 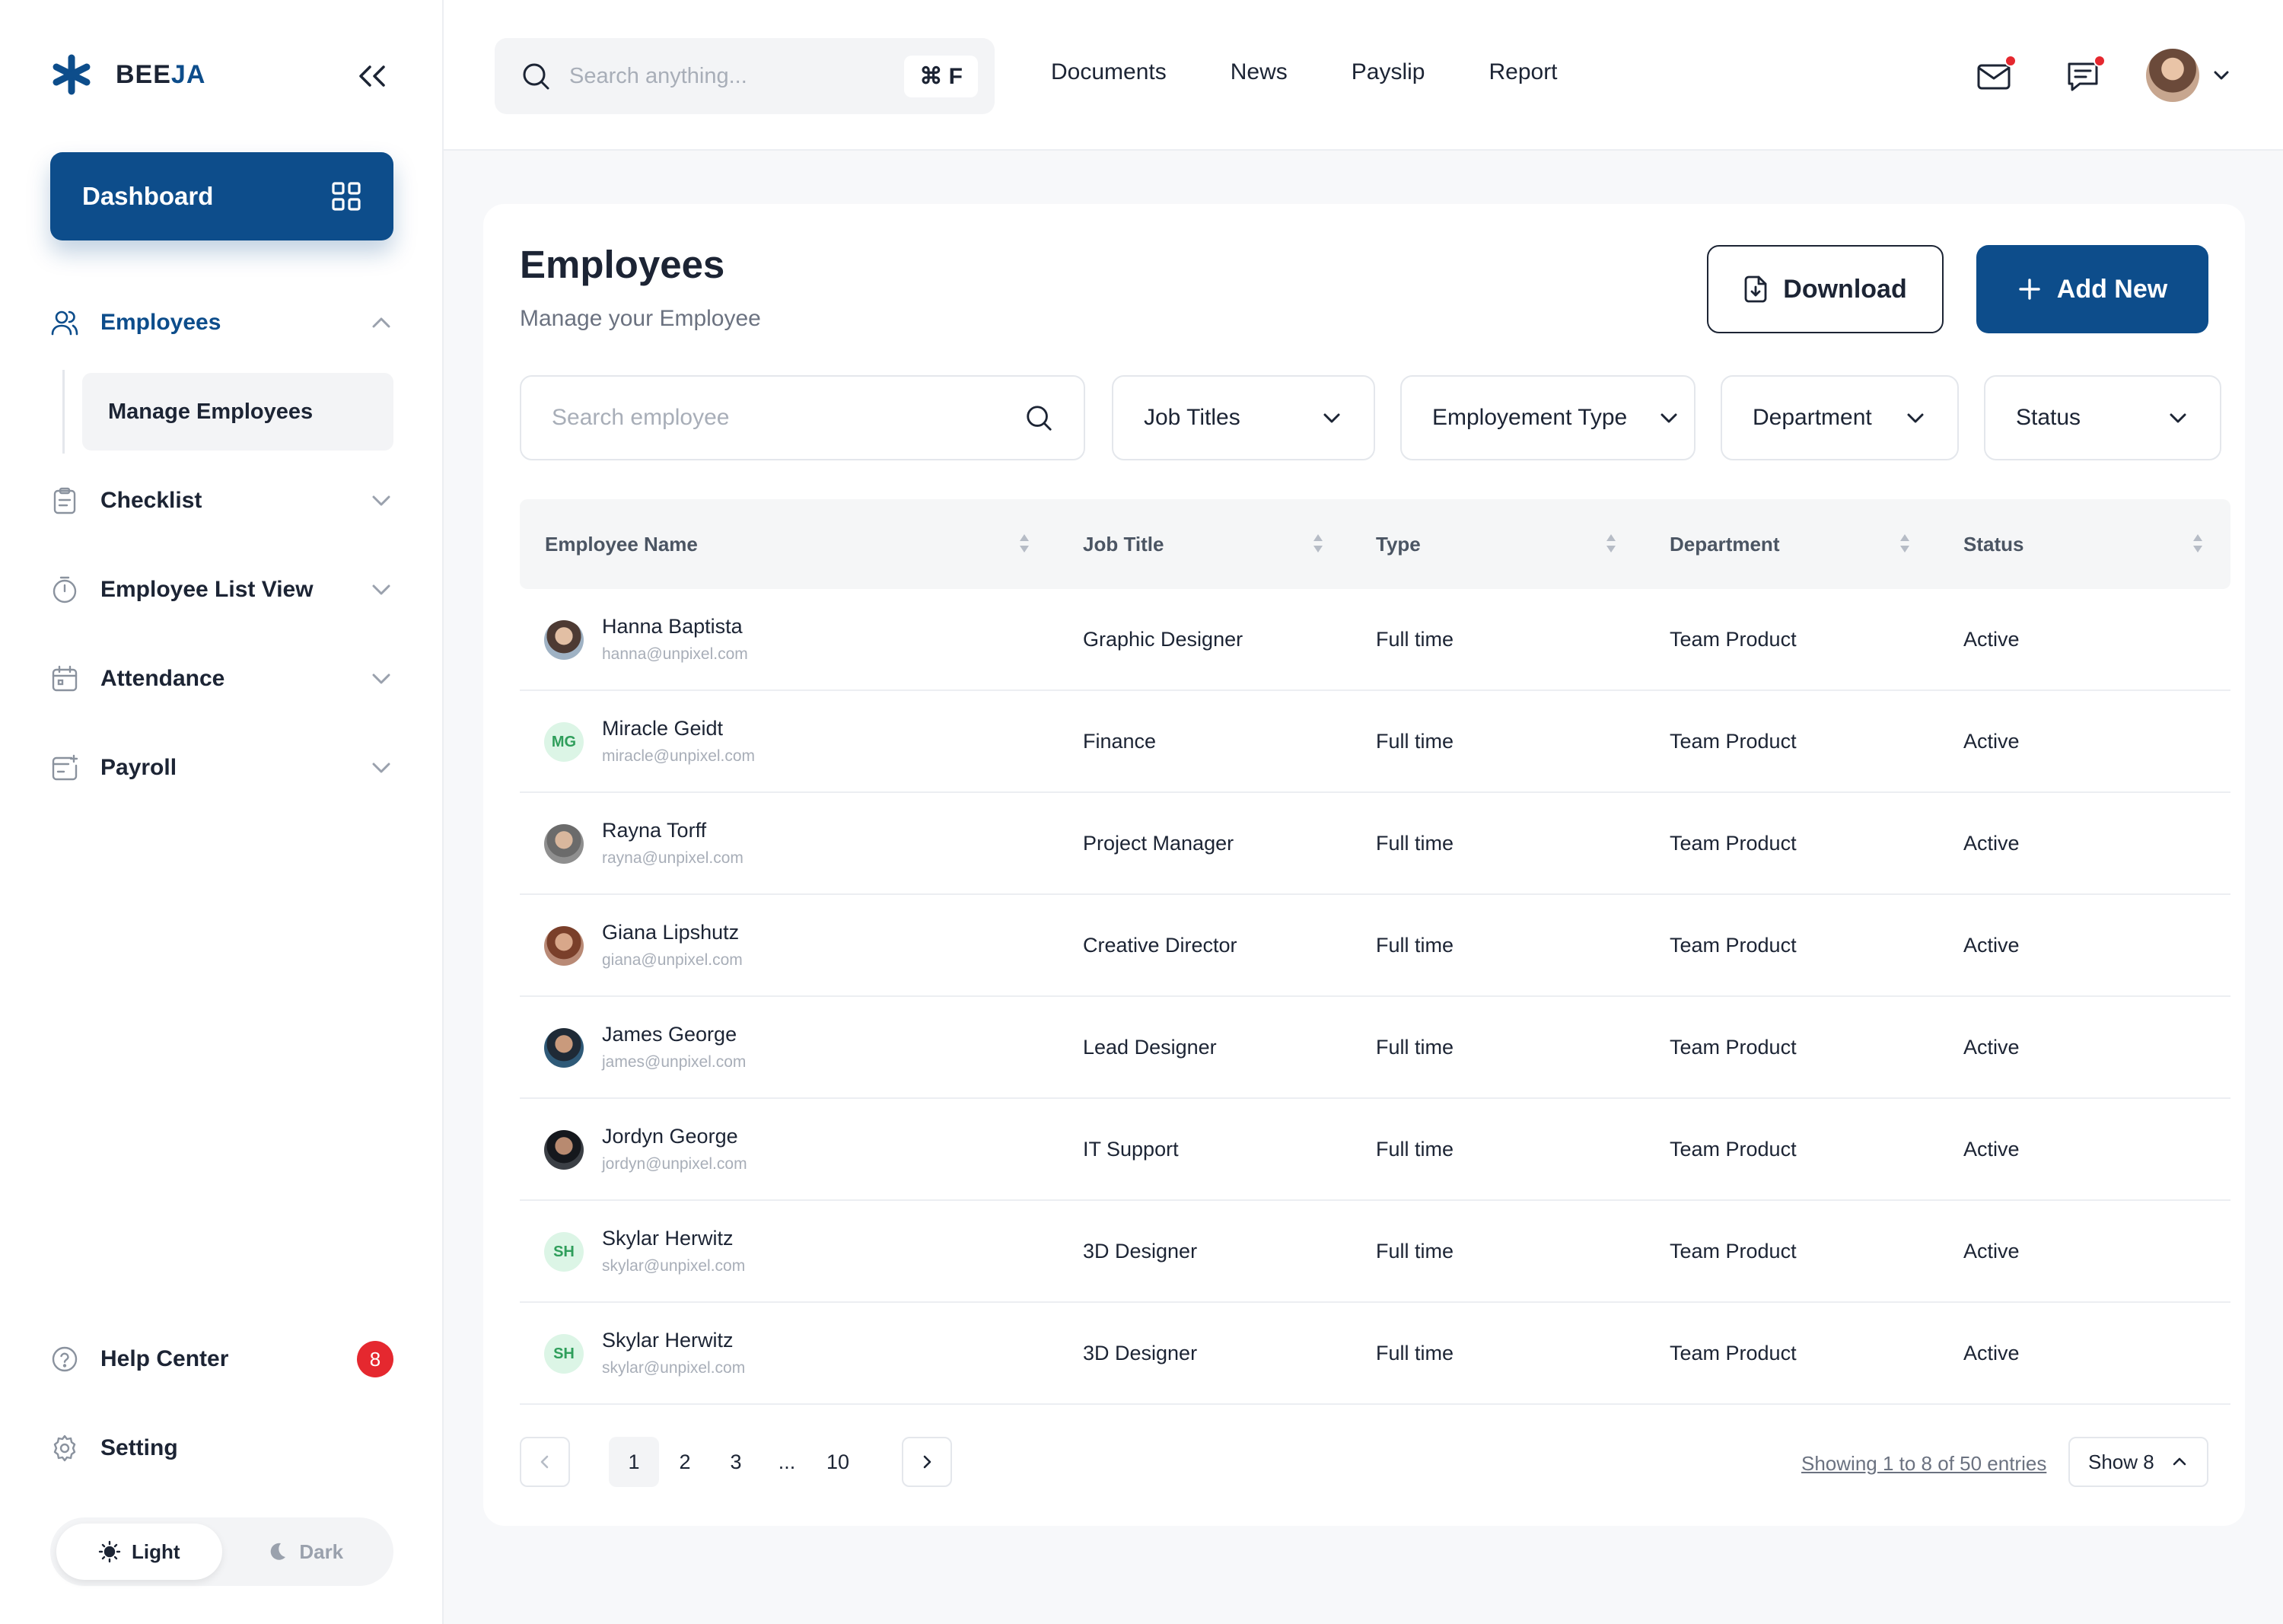 I want to click on dashboard-button: Dashboard, so click(x=221, y=196).